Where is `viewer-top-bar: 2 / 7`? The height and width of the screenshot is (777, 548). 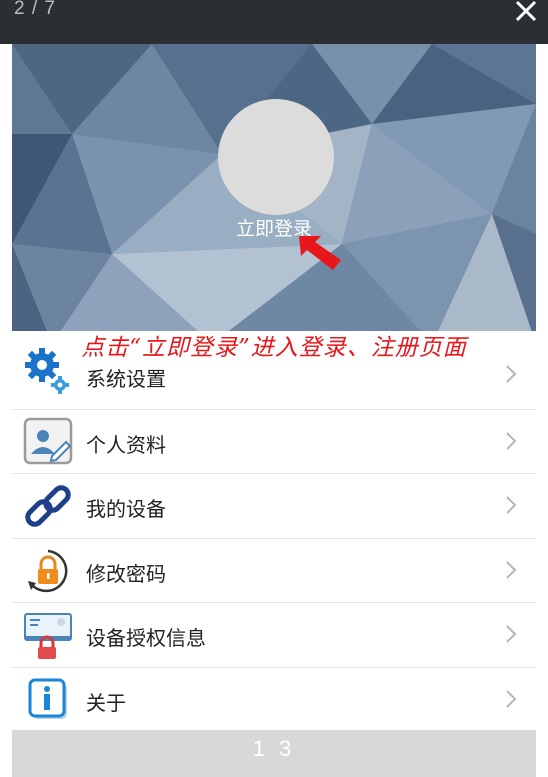
viewer-top-bar: 2 / 7 is located at coordinates (274, 22).